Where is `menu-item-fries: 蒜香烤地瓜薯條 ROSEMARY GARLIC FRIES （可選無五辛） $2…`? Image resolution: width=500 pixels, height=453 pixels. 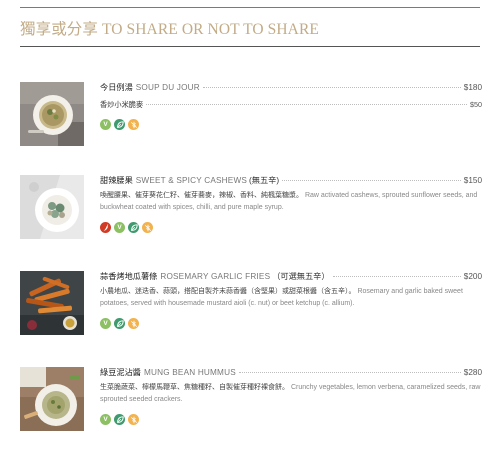 menu-item-fries: 蒜香烤地瓜薯條 ROSEMARY GARLIC FRIES （可選無五辛） $2… is located at coordinates (251, 303).